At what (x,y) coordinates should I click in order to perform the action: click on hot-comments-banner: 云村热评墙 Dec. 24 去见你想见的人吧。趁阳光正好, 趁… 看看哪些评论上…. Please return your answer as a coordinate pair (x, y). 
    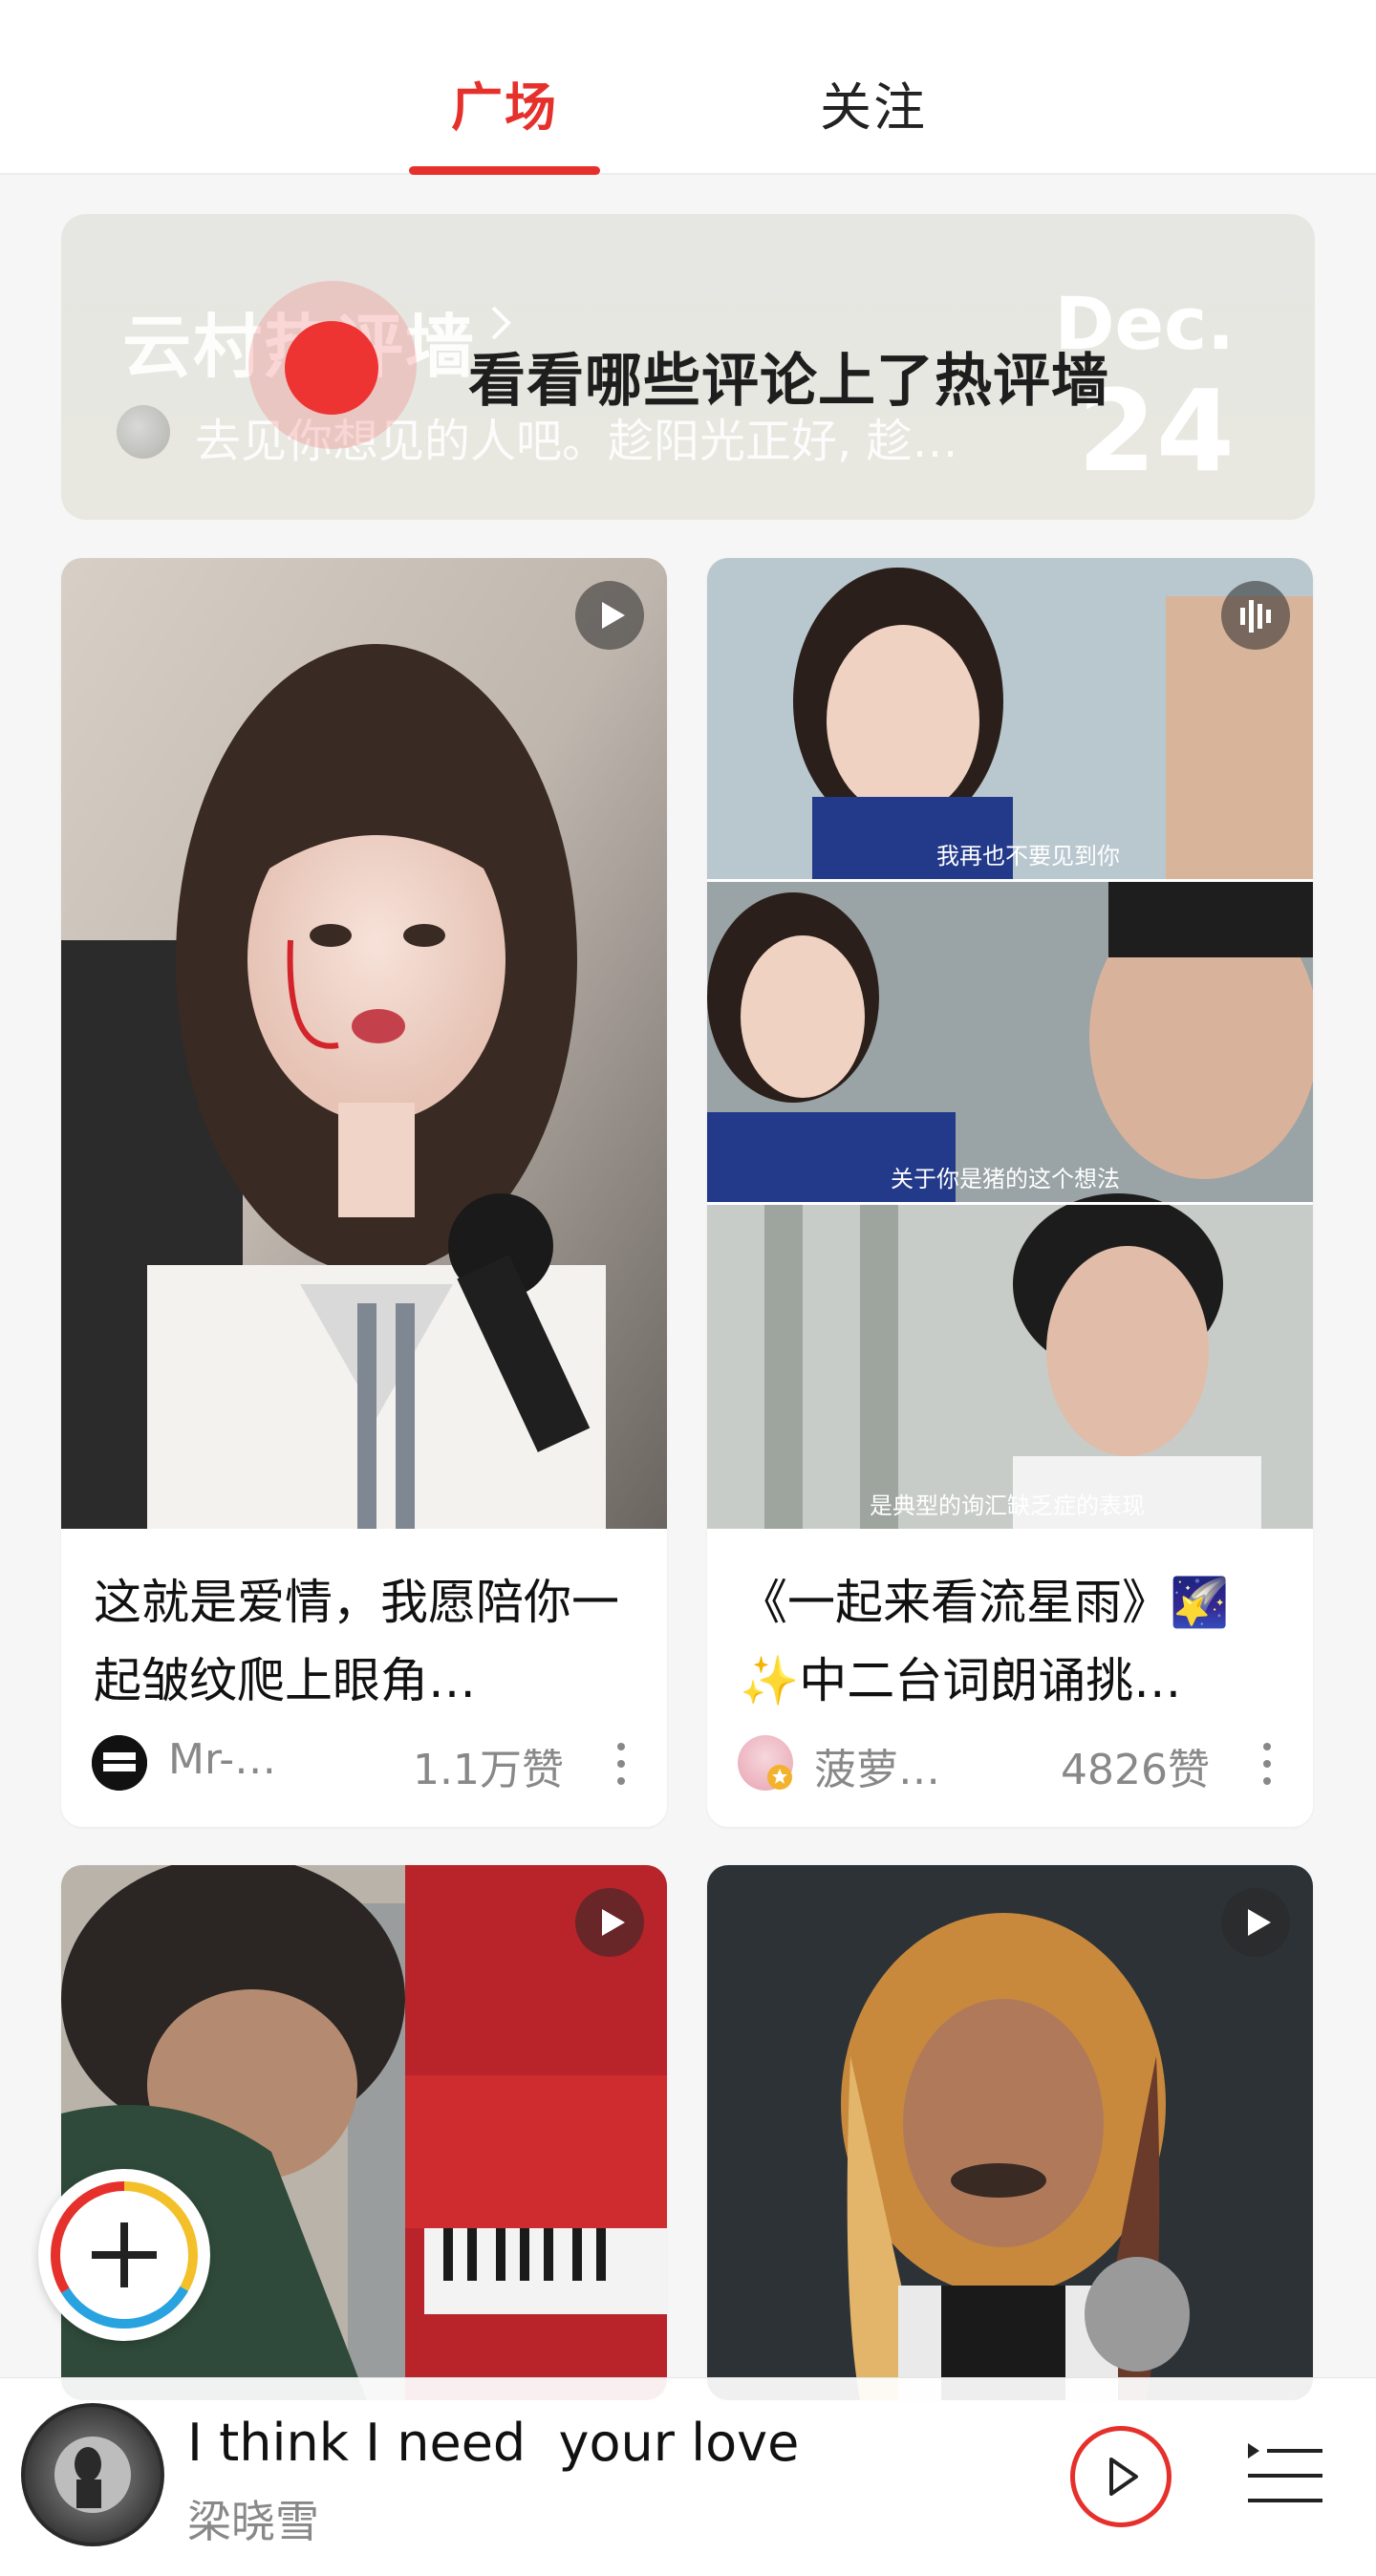
    Looking at the image, I should click on (688, 367).